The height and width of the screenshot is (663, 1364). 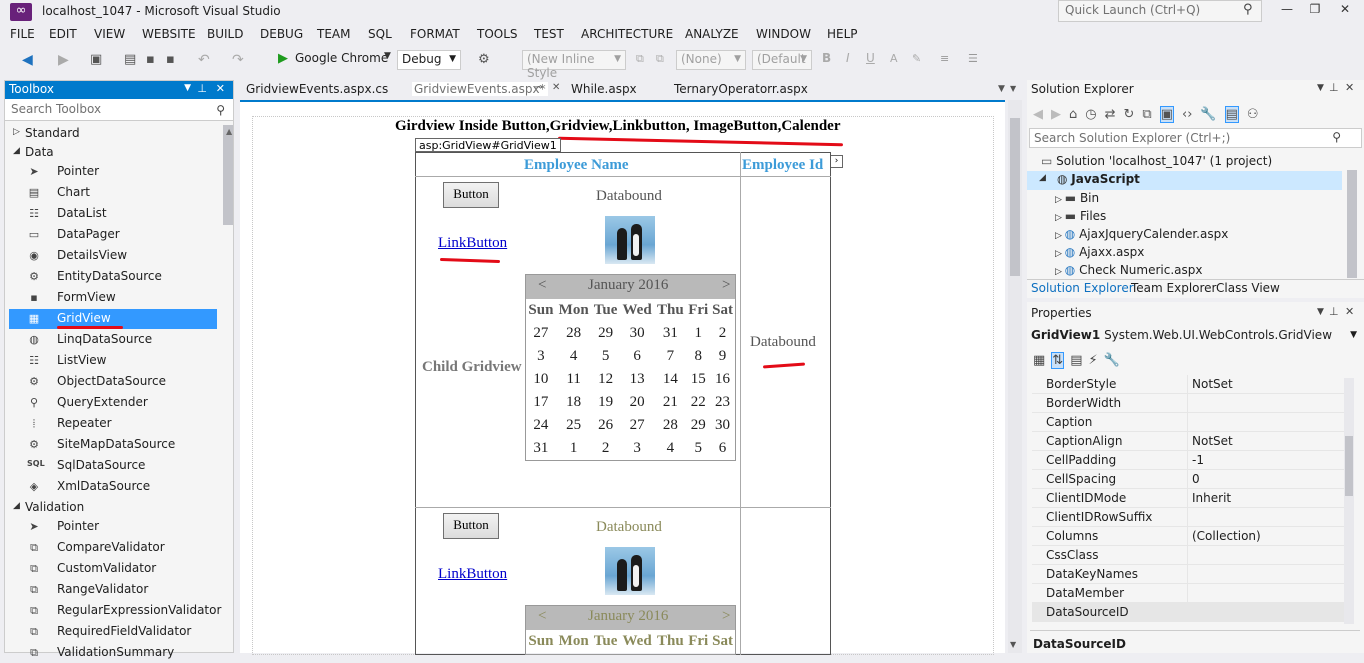 What do you see at coordinates (112, 298) in the screenshot?
I see `toolbox-item-formview: ▪ FormView` at bounding box center [112, 298].